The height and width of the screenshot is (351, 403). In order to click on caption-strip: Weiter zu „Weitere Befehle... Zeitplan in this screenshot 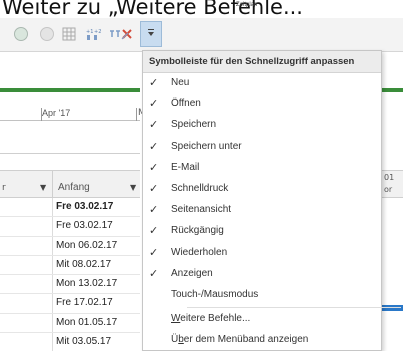, I will do `click(201, 9)`.